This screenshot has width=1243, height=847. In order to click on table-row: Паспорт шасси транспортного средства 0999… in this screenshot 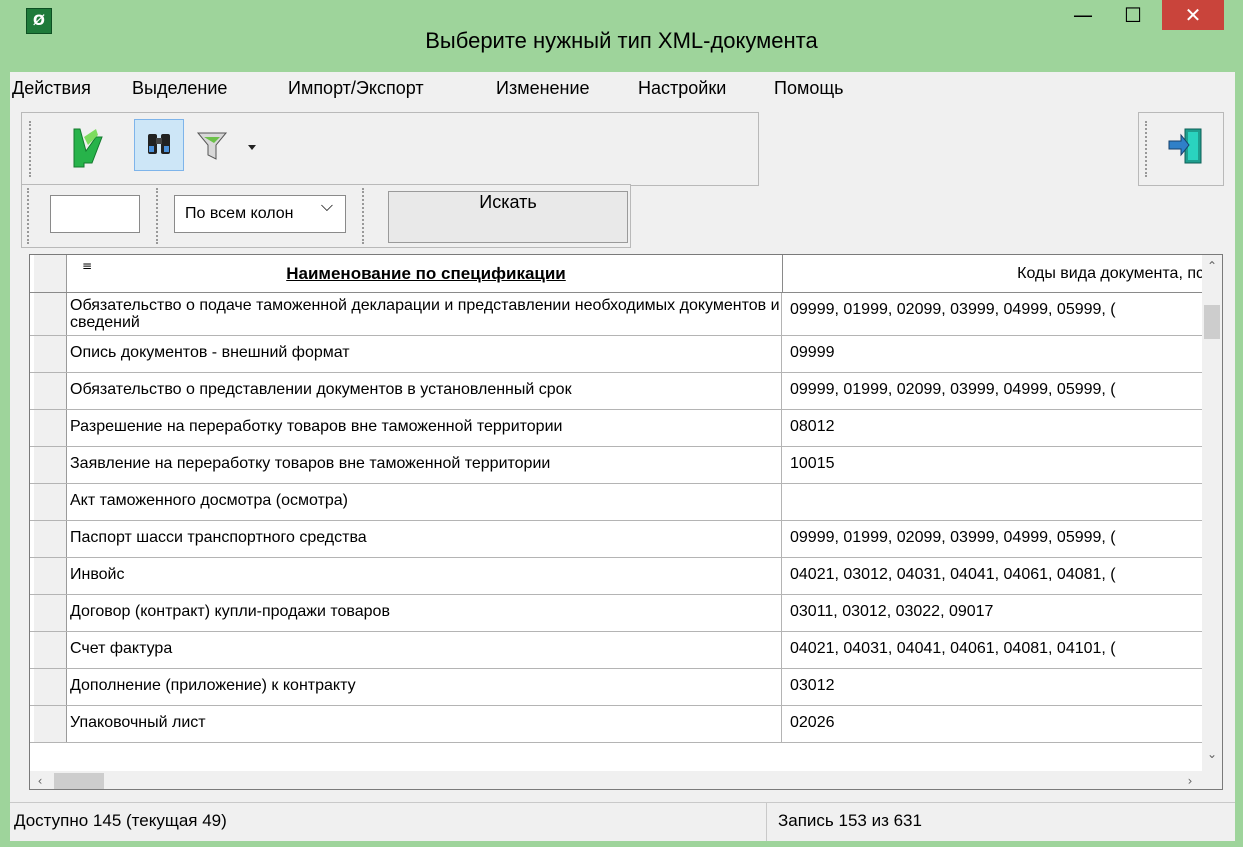, I will do `click(626, 539)`.